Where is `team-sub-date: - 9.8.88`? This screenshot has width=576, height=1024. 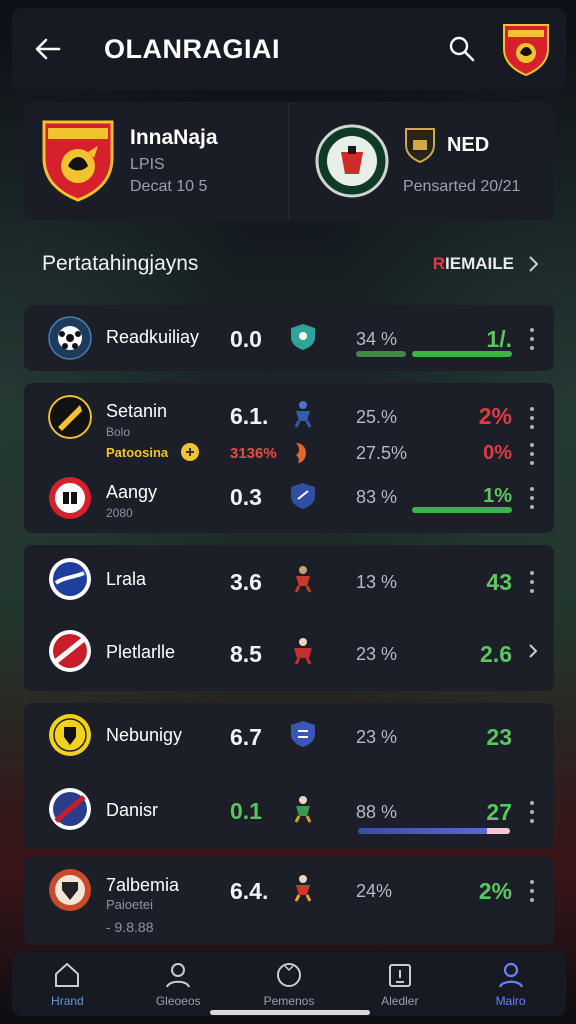 team-sub-date: - 9.8.88 is located at coordinates (130, 927).